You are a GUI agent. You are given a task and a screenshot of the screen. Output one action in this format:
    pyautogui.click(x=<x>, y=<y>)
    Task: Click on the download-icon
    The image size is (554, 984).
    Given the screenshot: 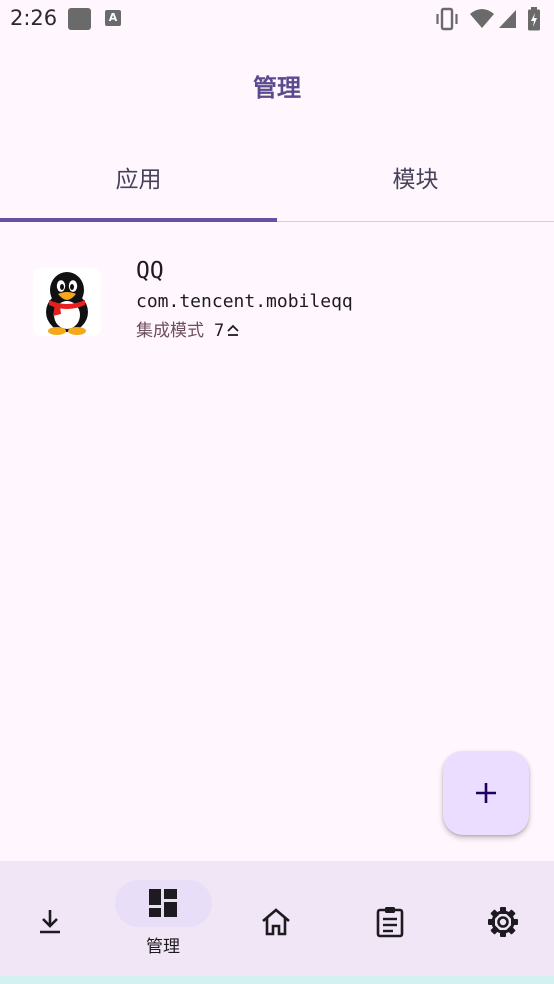 What is the action you would take?
    pyautogui.click(x=50, y=922)
    